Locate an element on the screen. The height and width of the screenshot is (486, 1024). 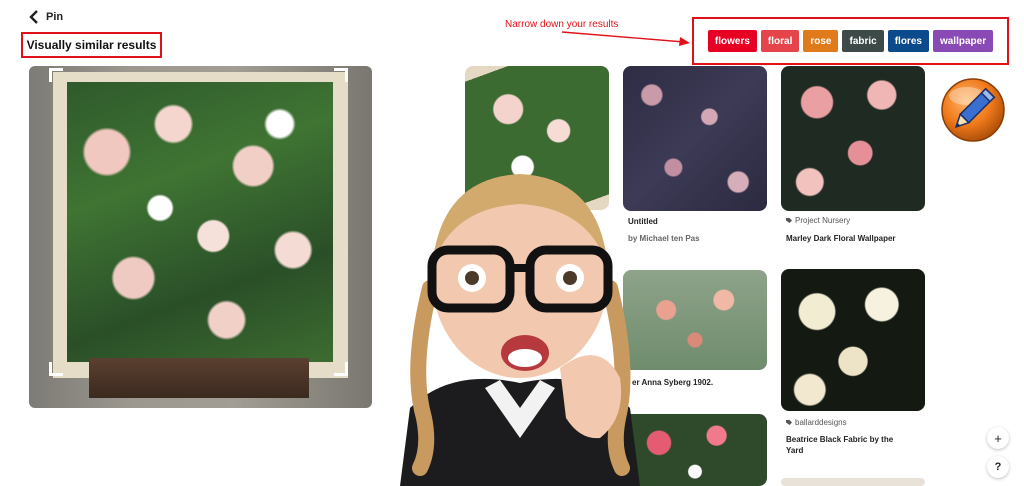
easel-stand is located at coordinates (199, 378).